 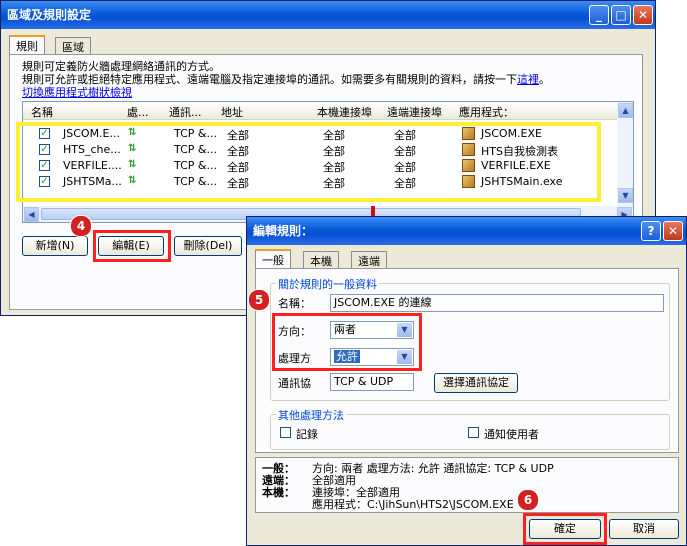 What do you see at coordinates (285, 432) in the screenshot?
I see `log-checkbox` at bounding box center [285, 432].